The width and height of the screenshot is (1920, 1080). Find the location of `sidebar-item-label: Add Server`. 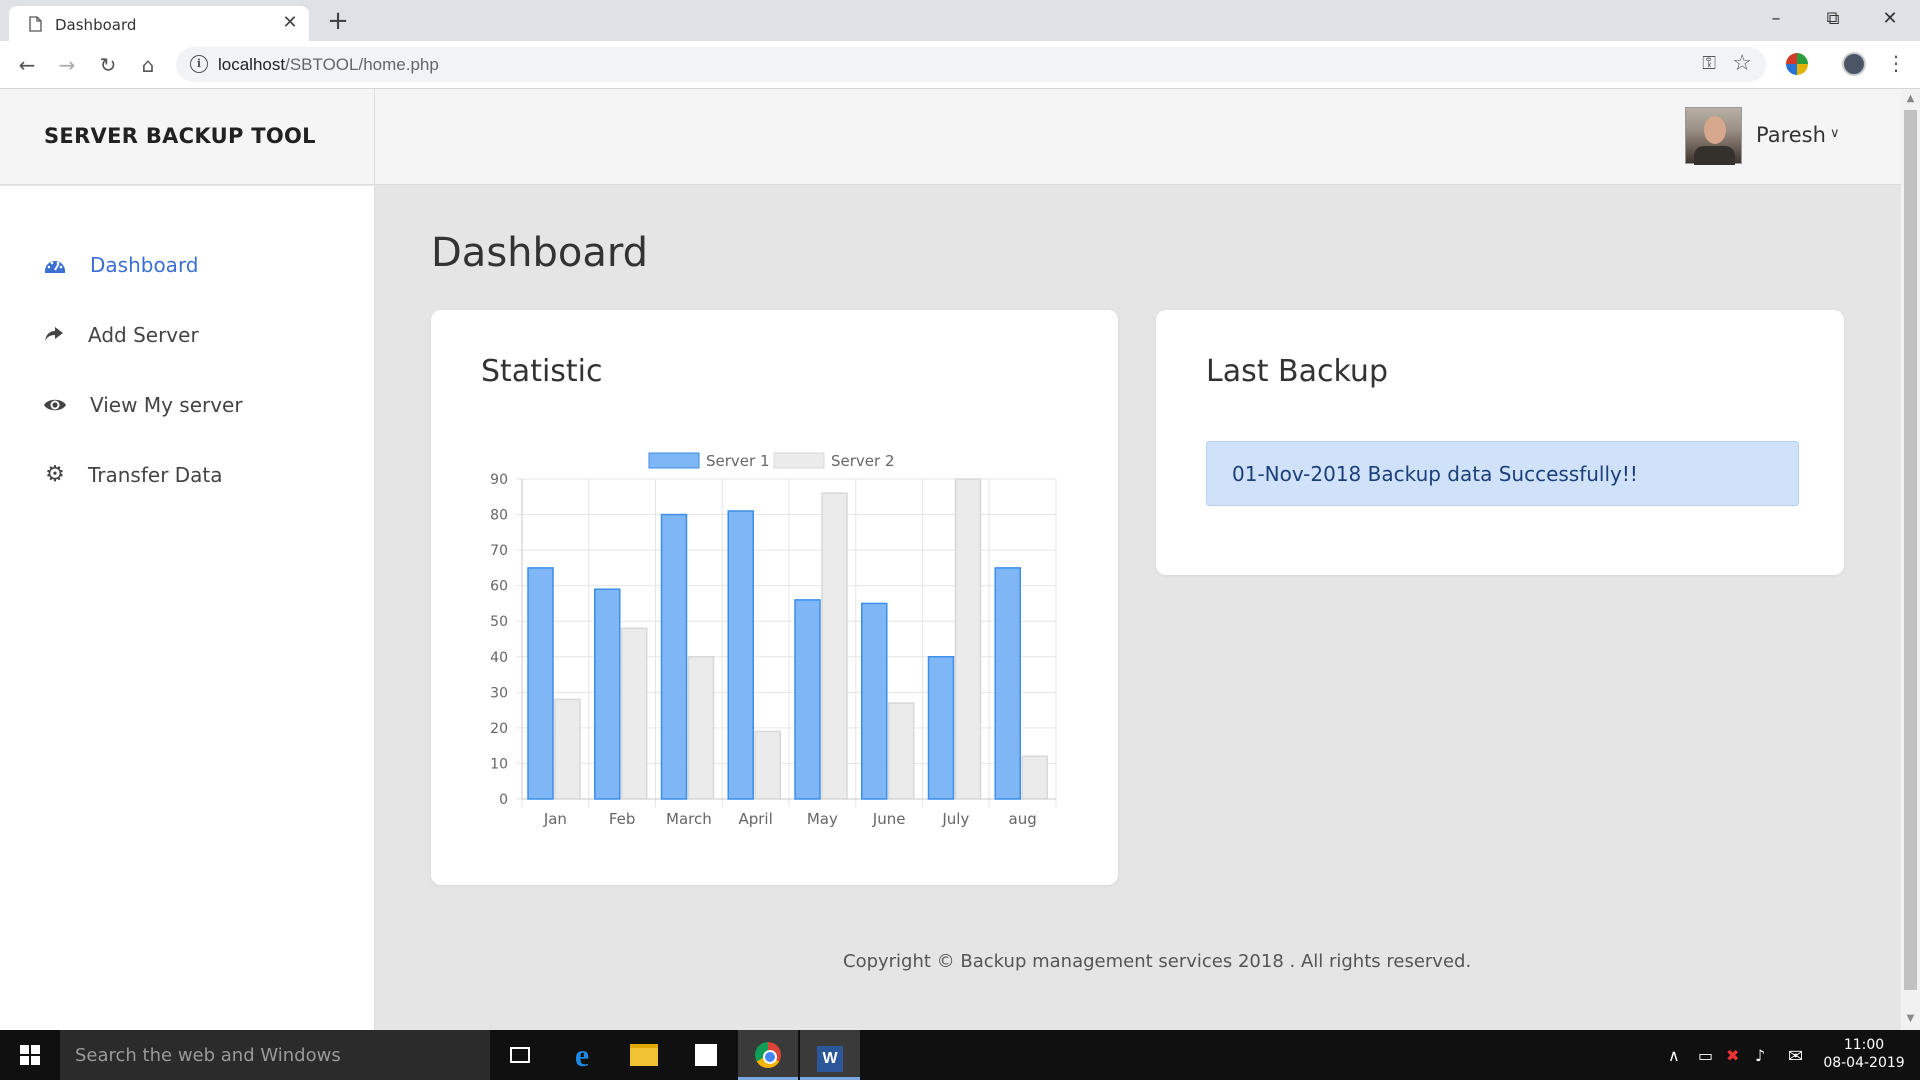

sidebar-item-label: Add Server is located at coordinates (143, 335).